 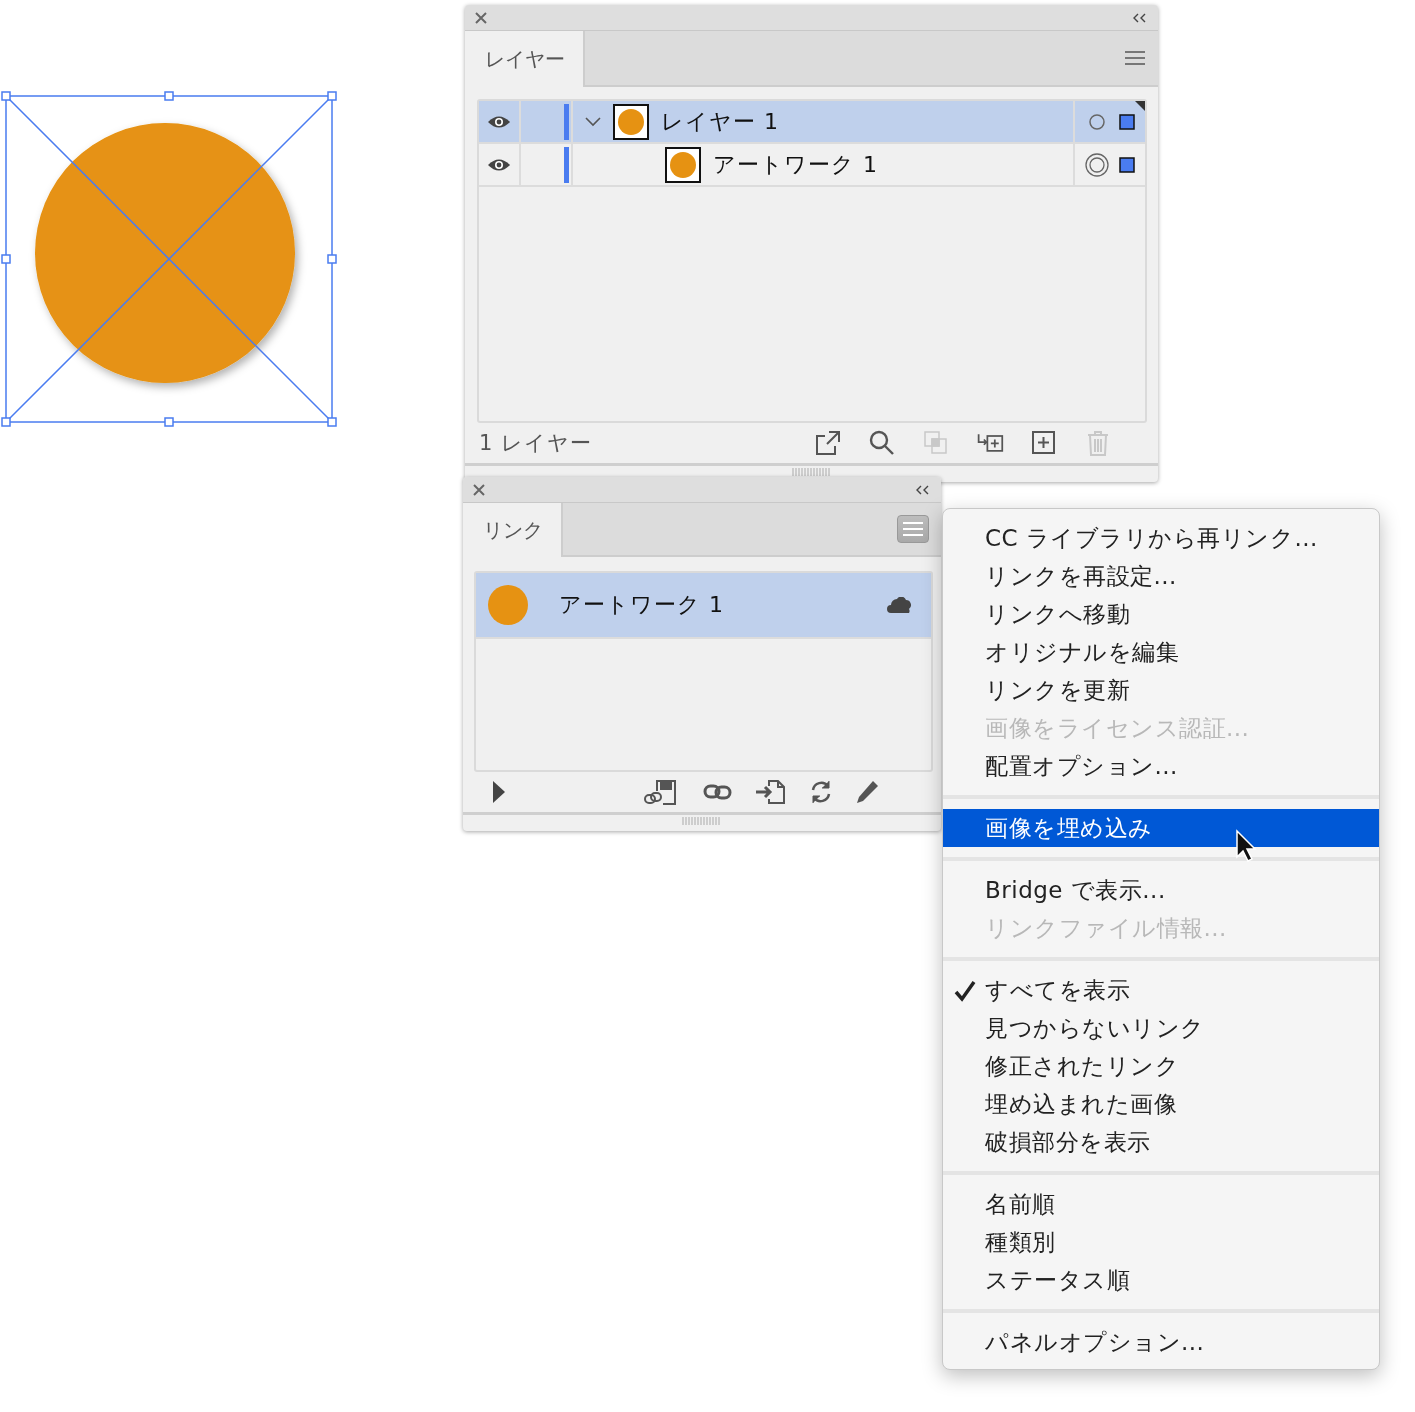 What do you see at coordinates (1161, 1028) in the screenshot?
I see `menu-item: 見つからないリンク` at bounding box center [1161, 1028].